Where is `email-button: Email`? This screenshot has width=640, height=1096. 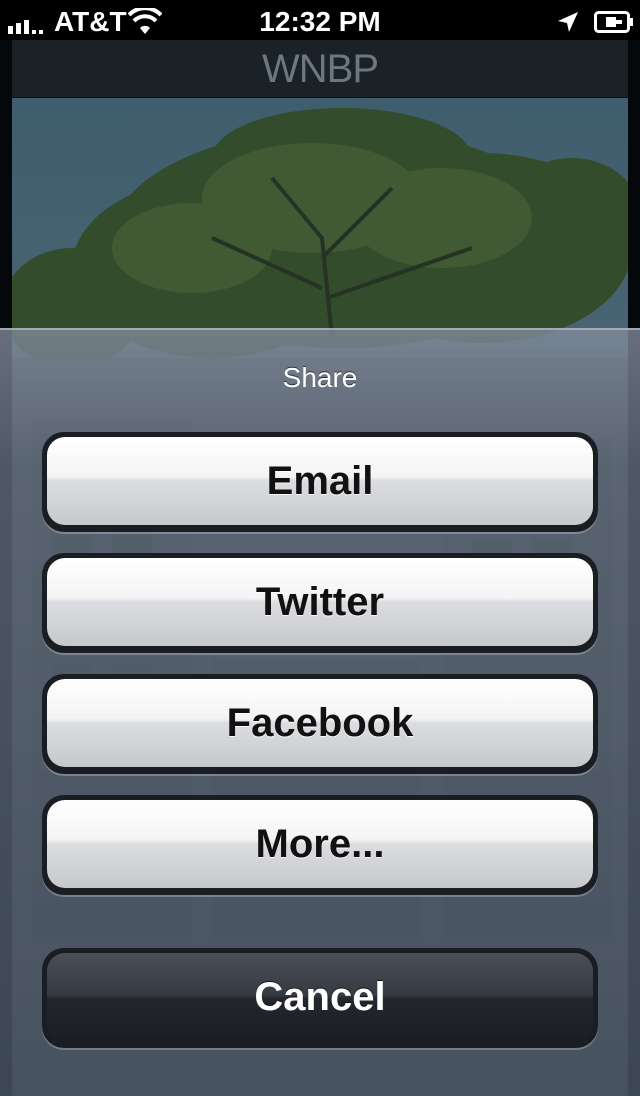 email-button: Email is located at coordinates (320, 482).